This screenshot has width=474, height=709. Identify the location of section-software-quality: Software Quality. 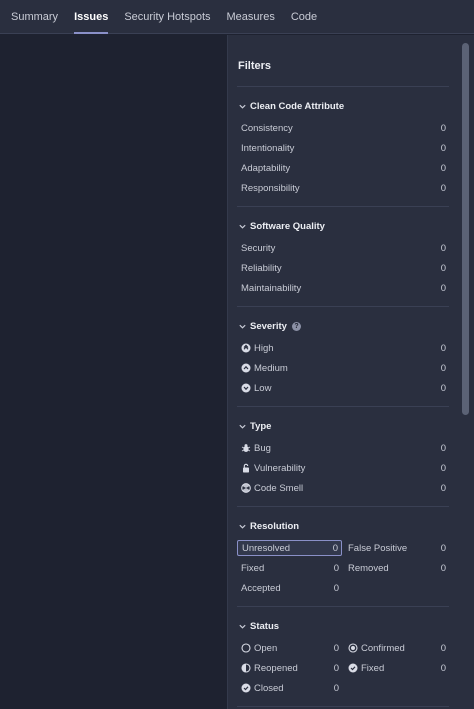
(281, 226).